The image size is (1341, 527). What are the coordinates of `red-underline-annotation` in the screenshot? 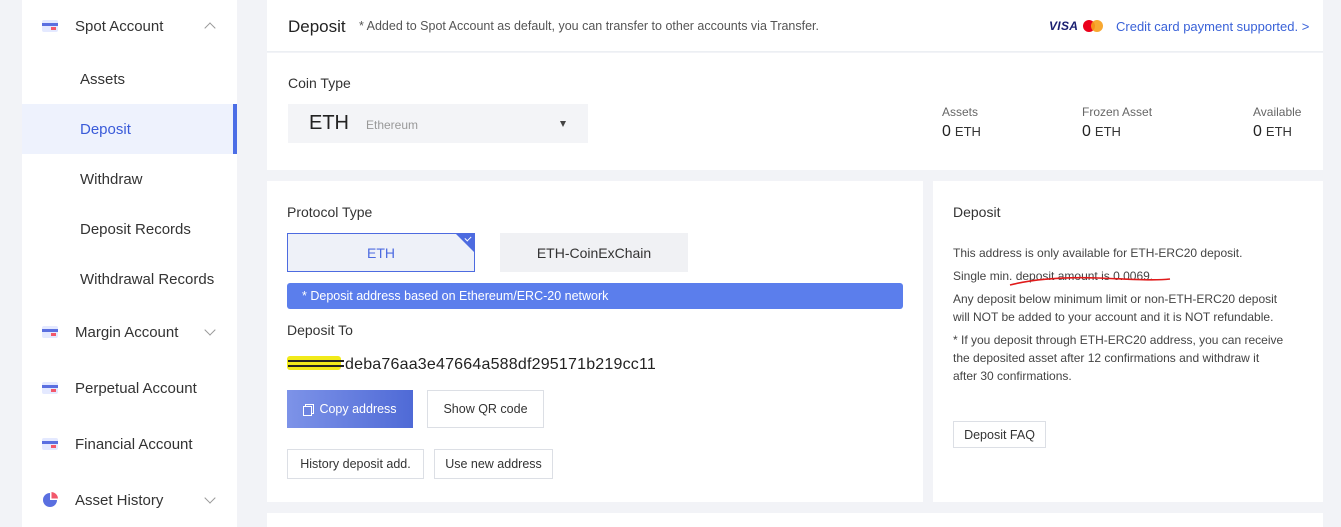 It's located at (1090, 281).